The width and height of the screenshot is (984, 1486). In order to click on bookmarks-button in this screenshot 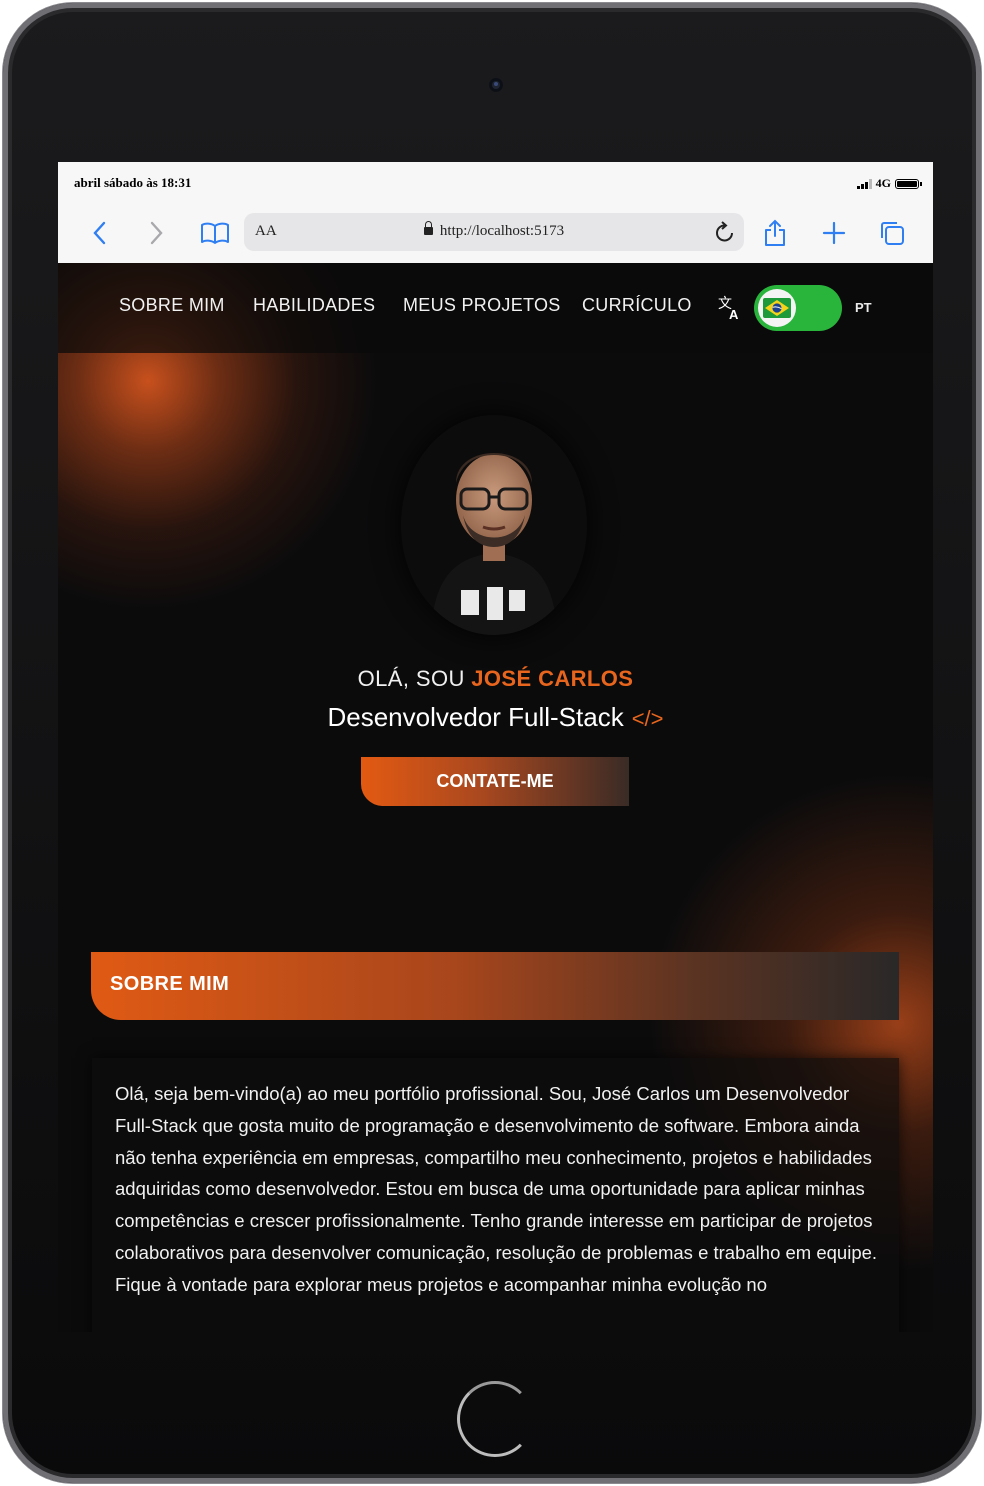, I will do `click(215, 232)`.